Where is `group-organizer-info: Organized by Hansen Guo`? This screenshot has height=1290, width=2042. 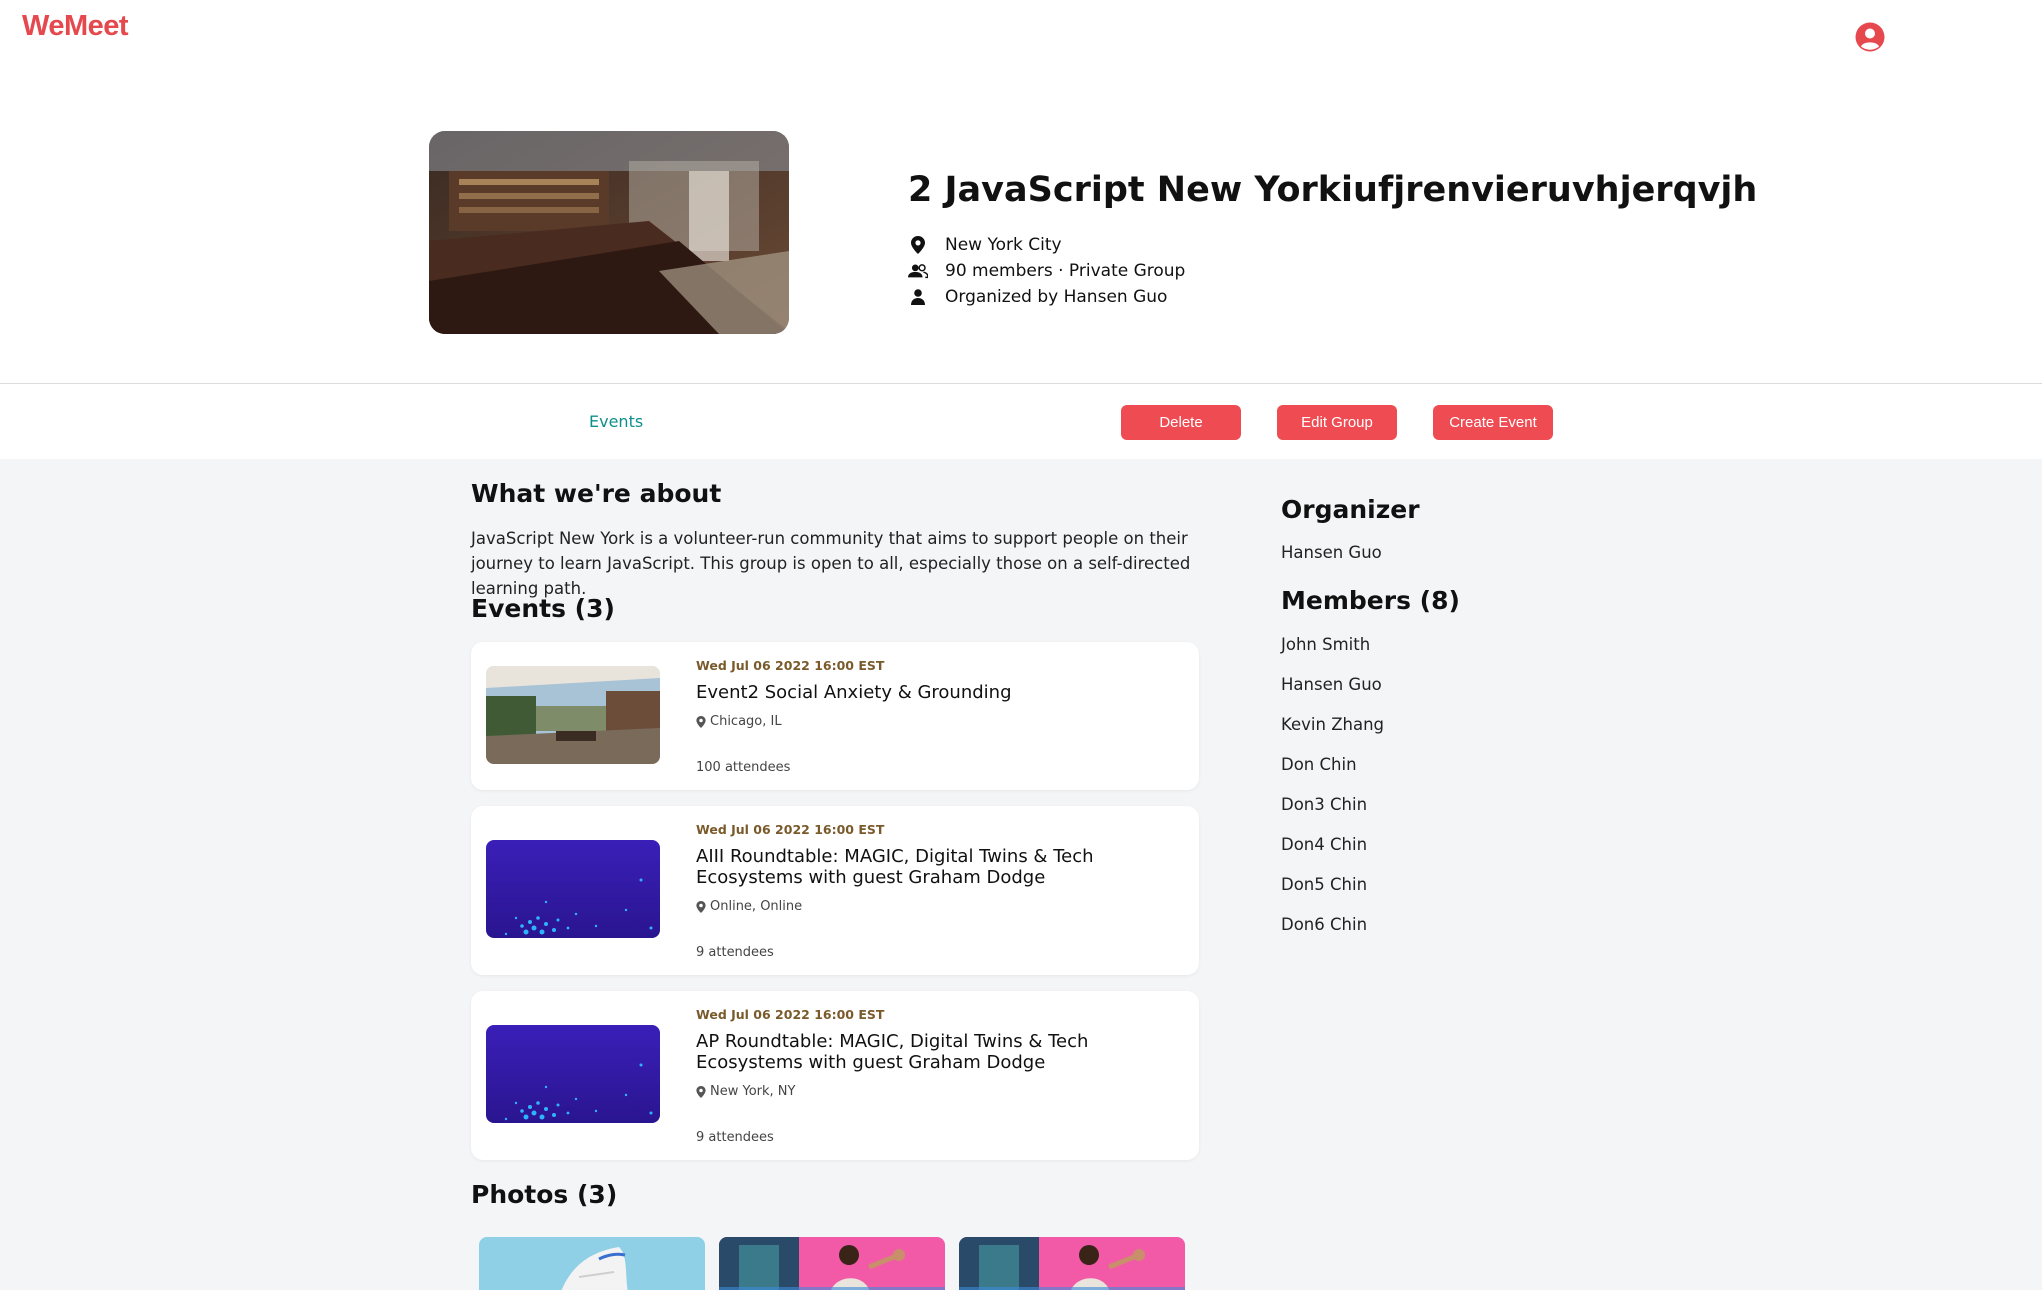 group-organizer-info: Organized by Hansen Guo is located at coordinates (1037, 297).